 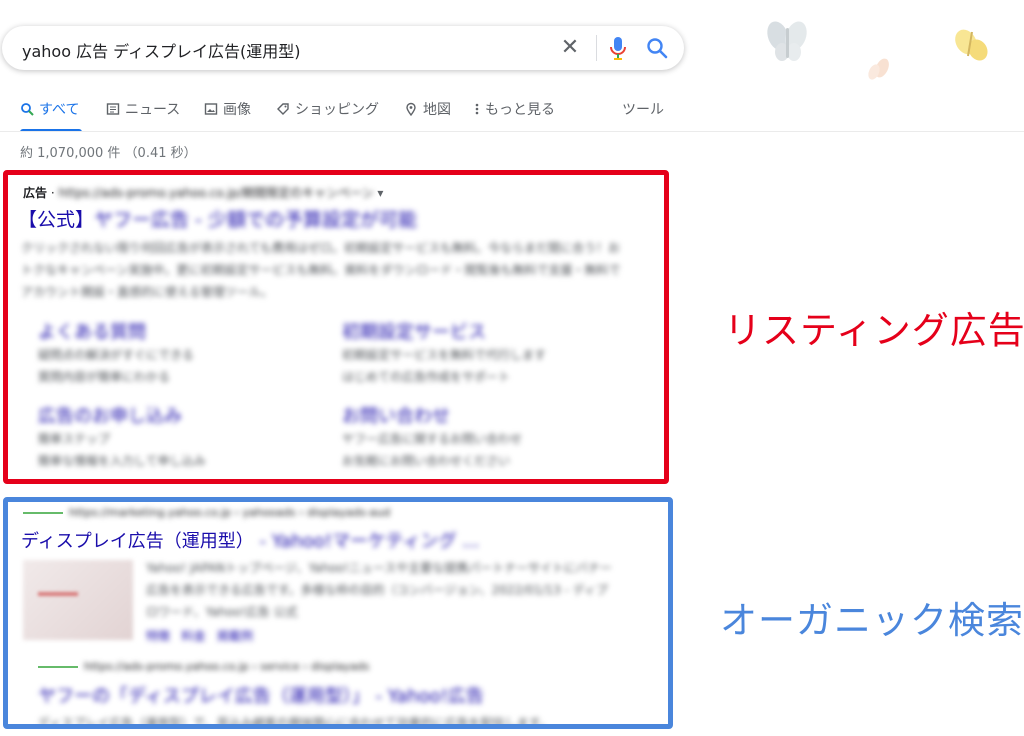 I want to click on sitelink-desc: 質問内容が簡単にわかる, so click(x=104, y=377).